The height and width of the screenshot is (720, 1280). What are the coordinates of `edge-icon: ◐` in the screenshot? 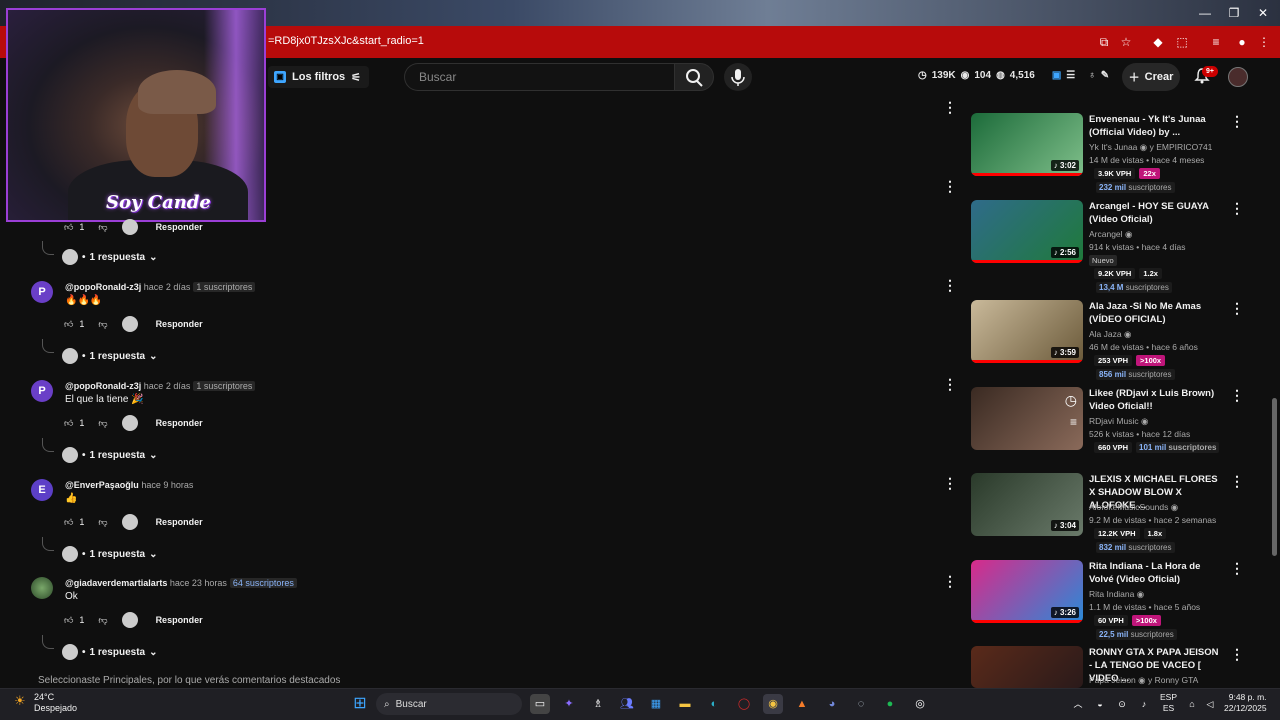 It's located at (714, 704).